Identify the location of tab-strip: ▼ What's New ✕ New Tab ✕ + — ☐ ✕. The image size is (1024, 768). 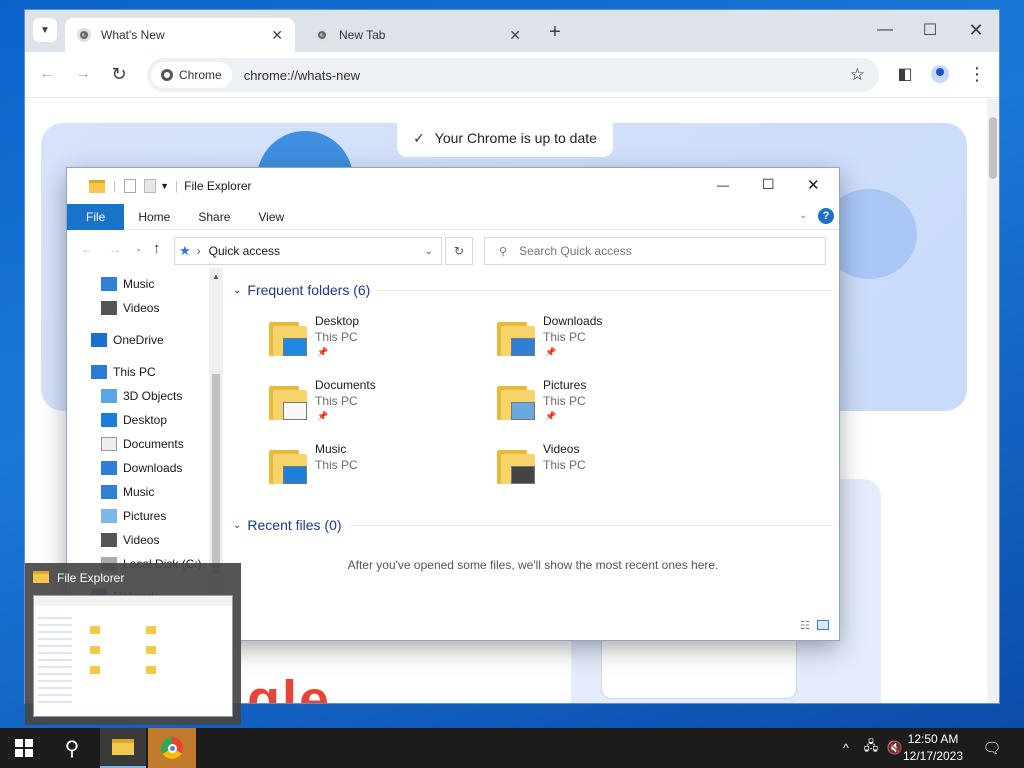
(512, 31).